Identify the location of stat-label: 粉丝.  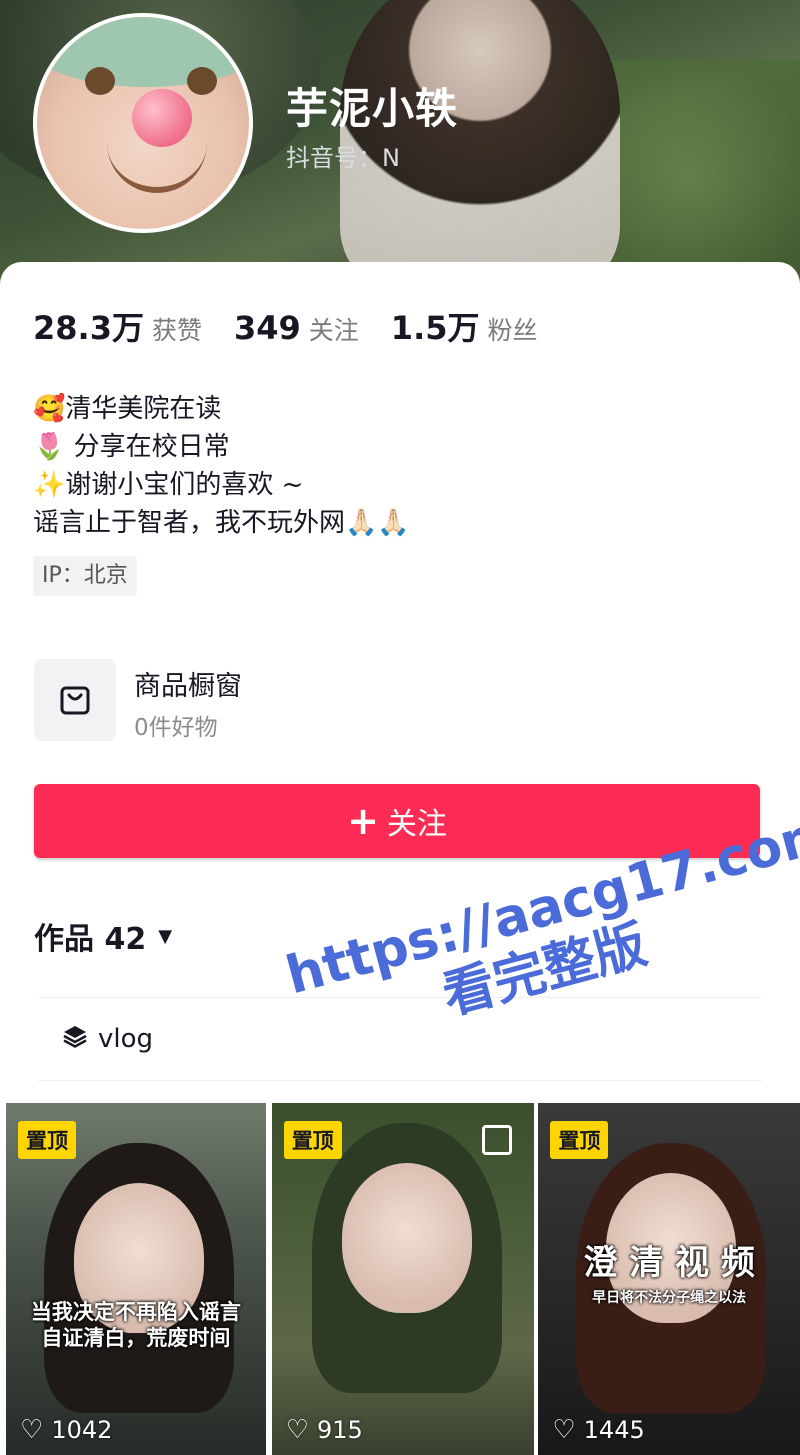
(512, 330).